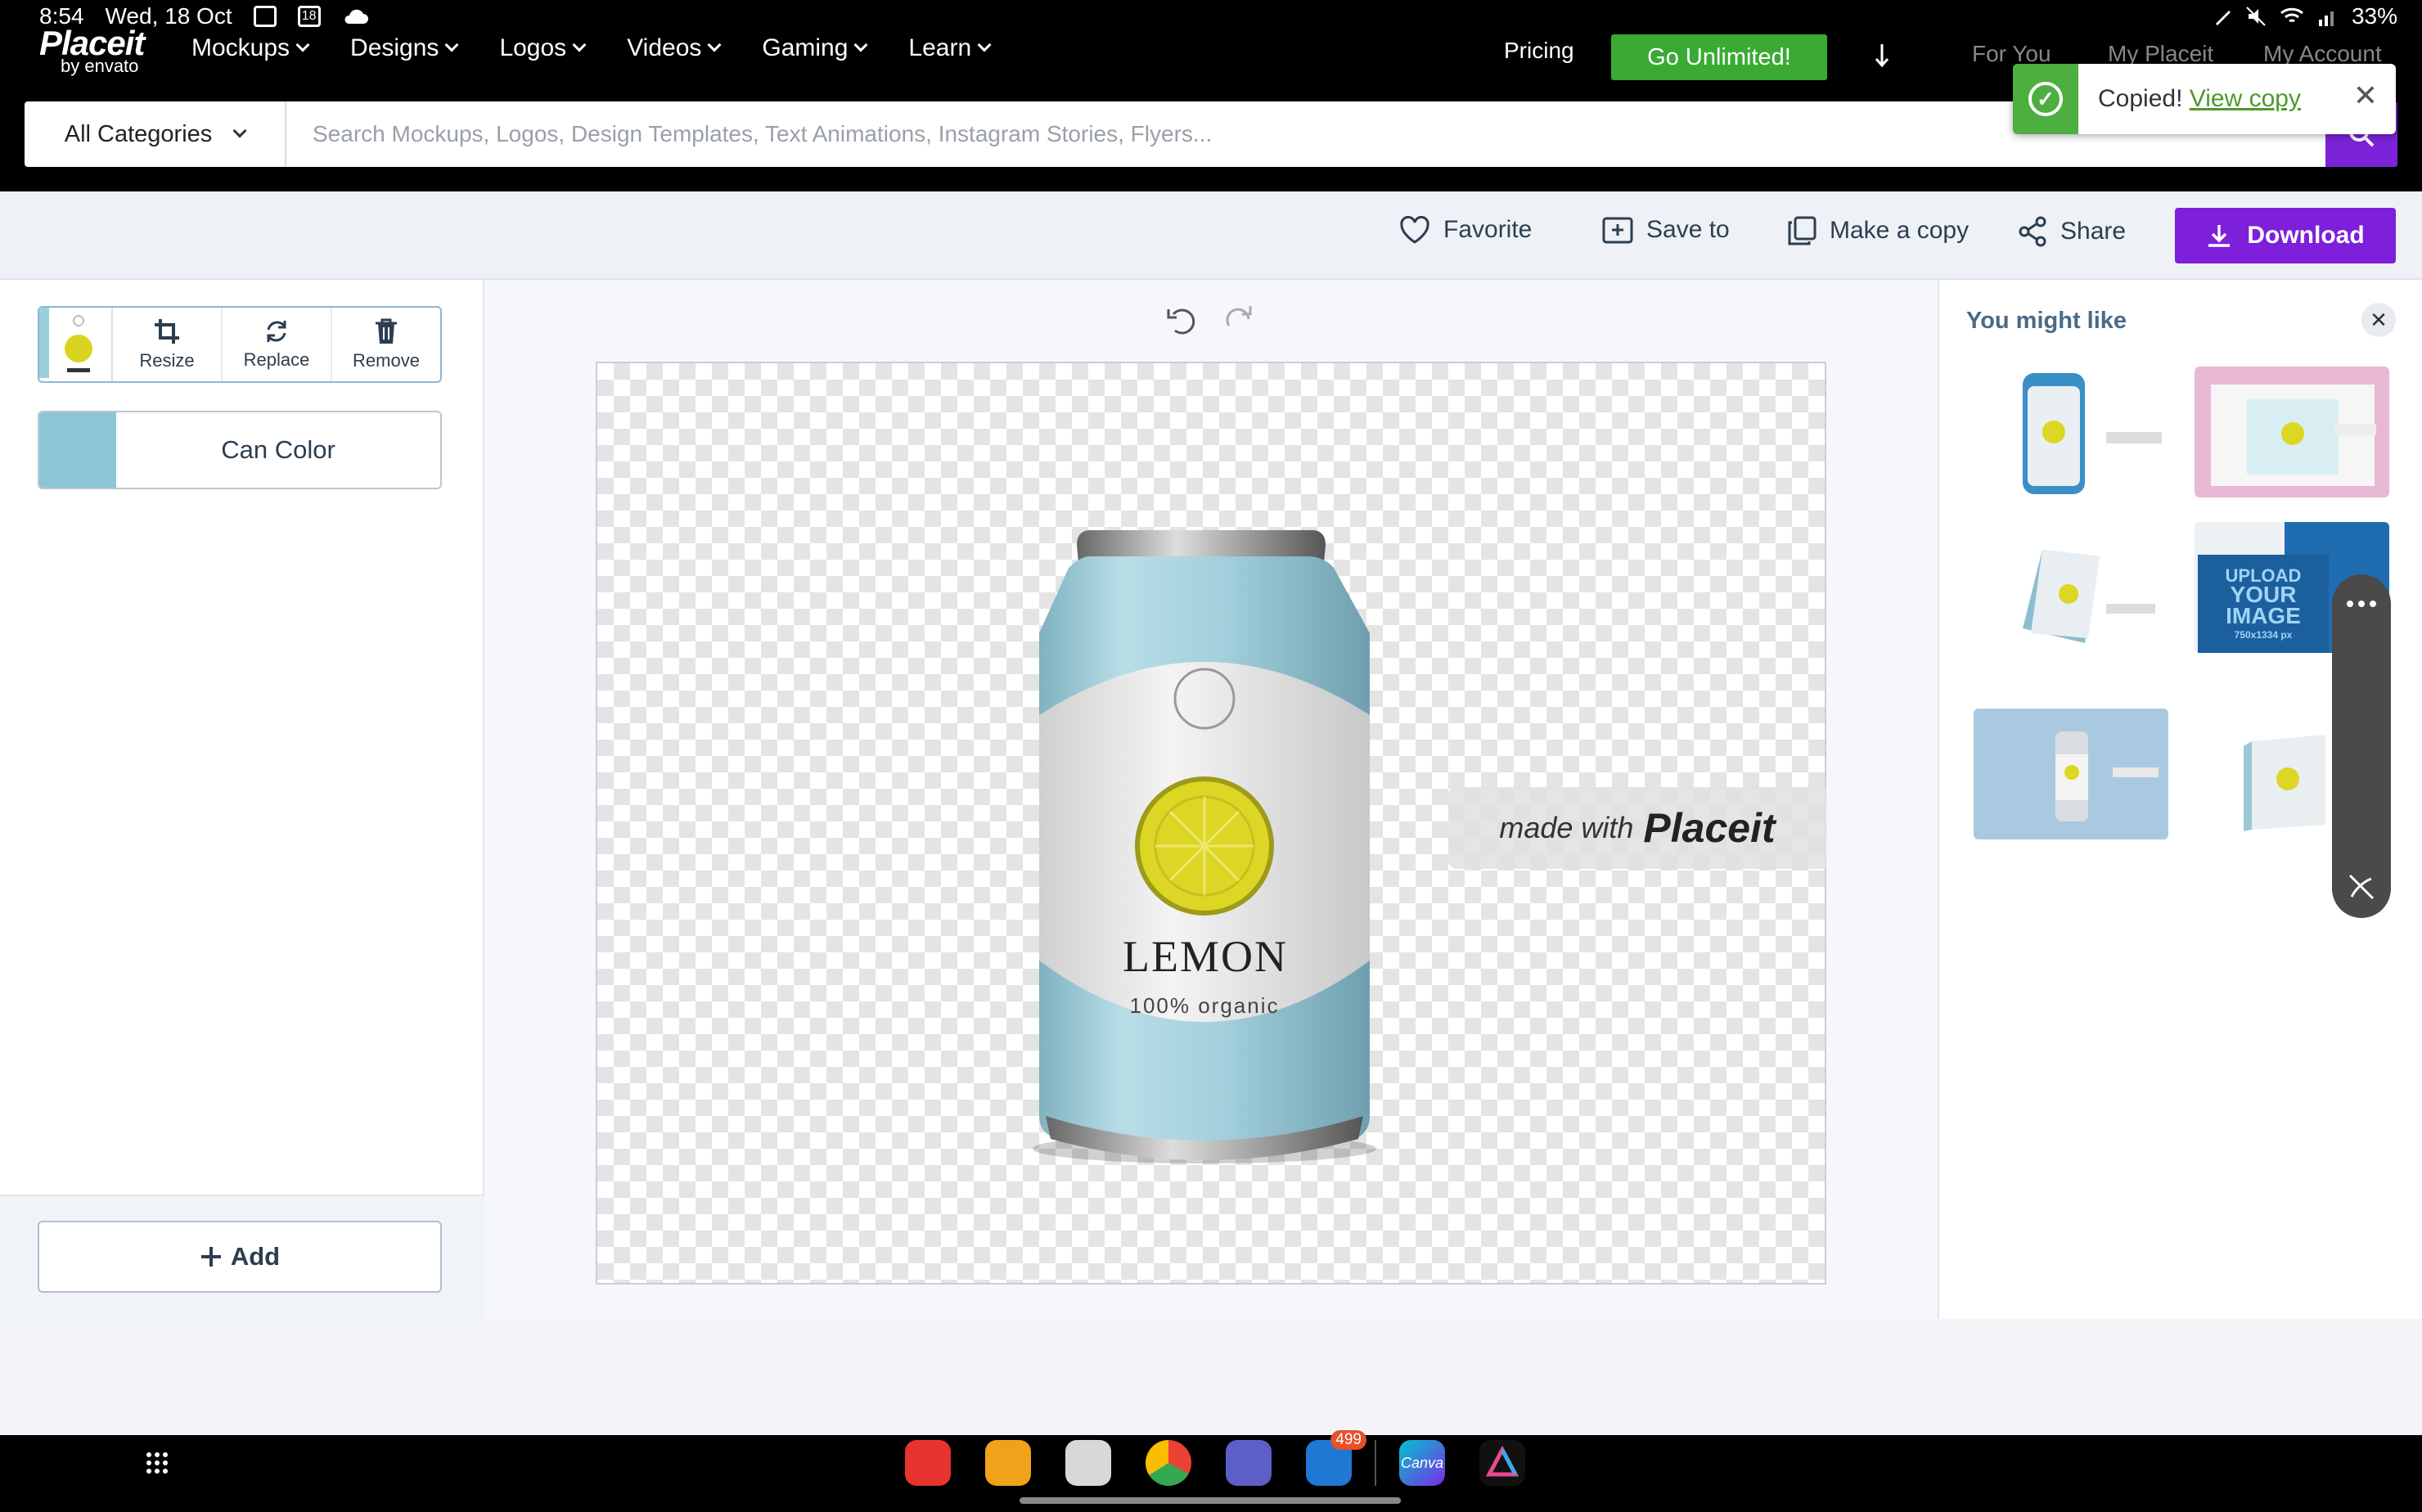  Describe the element at coordinates (664, 48) in the screenshot. I see `nav-item-label: Videos` at that location.